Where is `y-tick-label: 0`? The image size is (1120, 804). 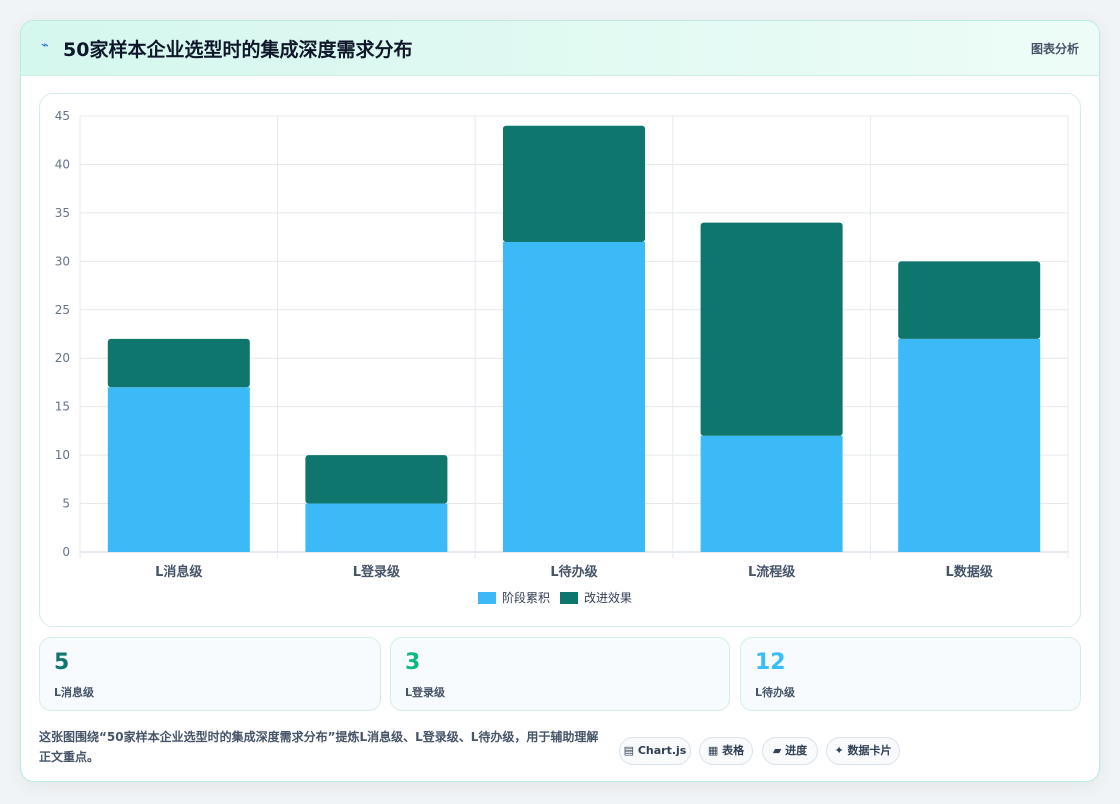
y-tick-label: 0 is located at coordinates (66, 552).